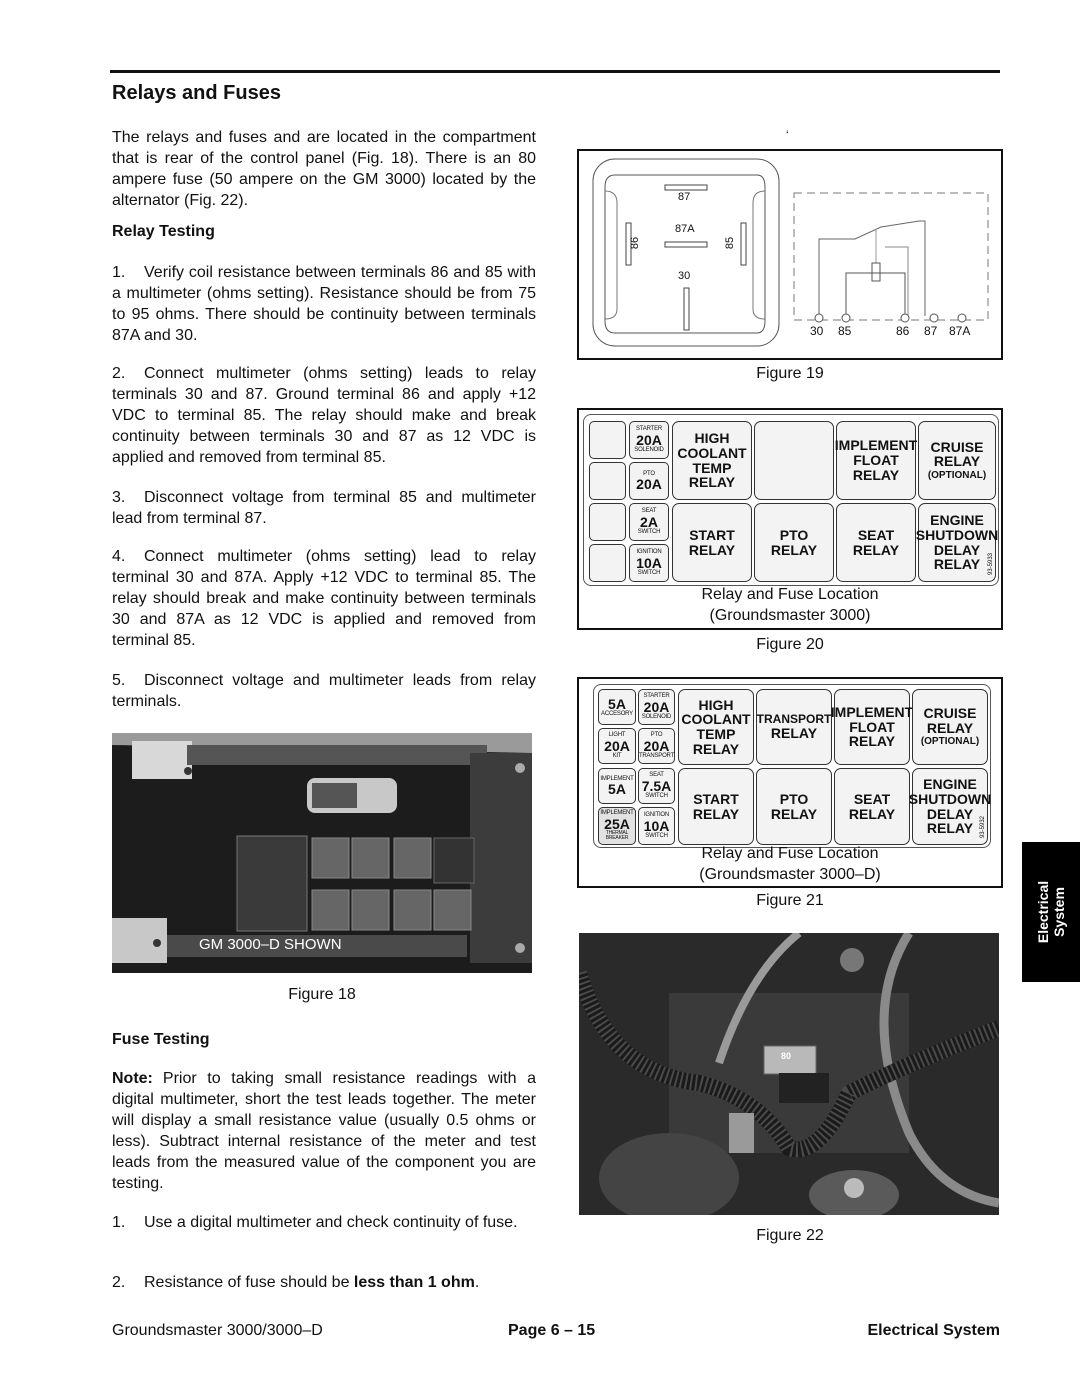 This screenshot has width=1080, height=1397. Describe the element at coordinates (790, 594) in the screenshot. I see `figure-20-caption-line1: Relay and Fuse Location` at that location.